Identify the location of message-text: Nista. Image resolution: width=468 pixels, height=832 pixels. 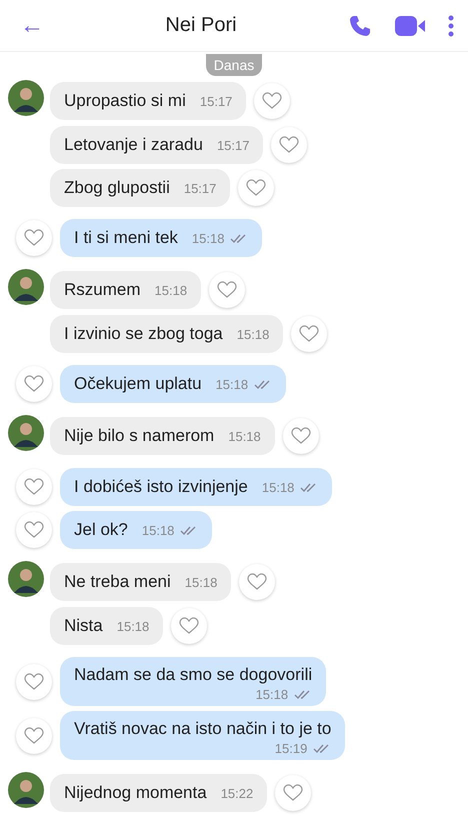
(83, 626).